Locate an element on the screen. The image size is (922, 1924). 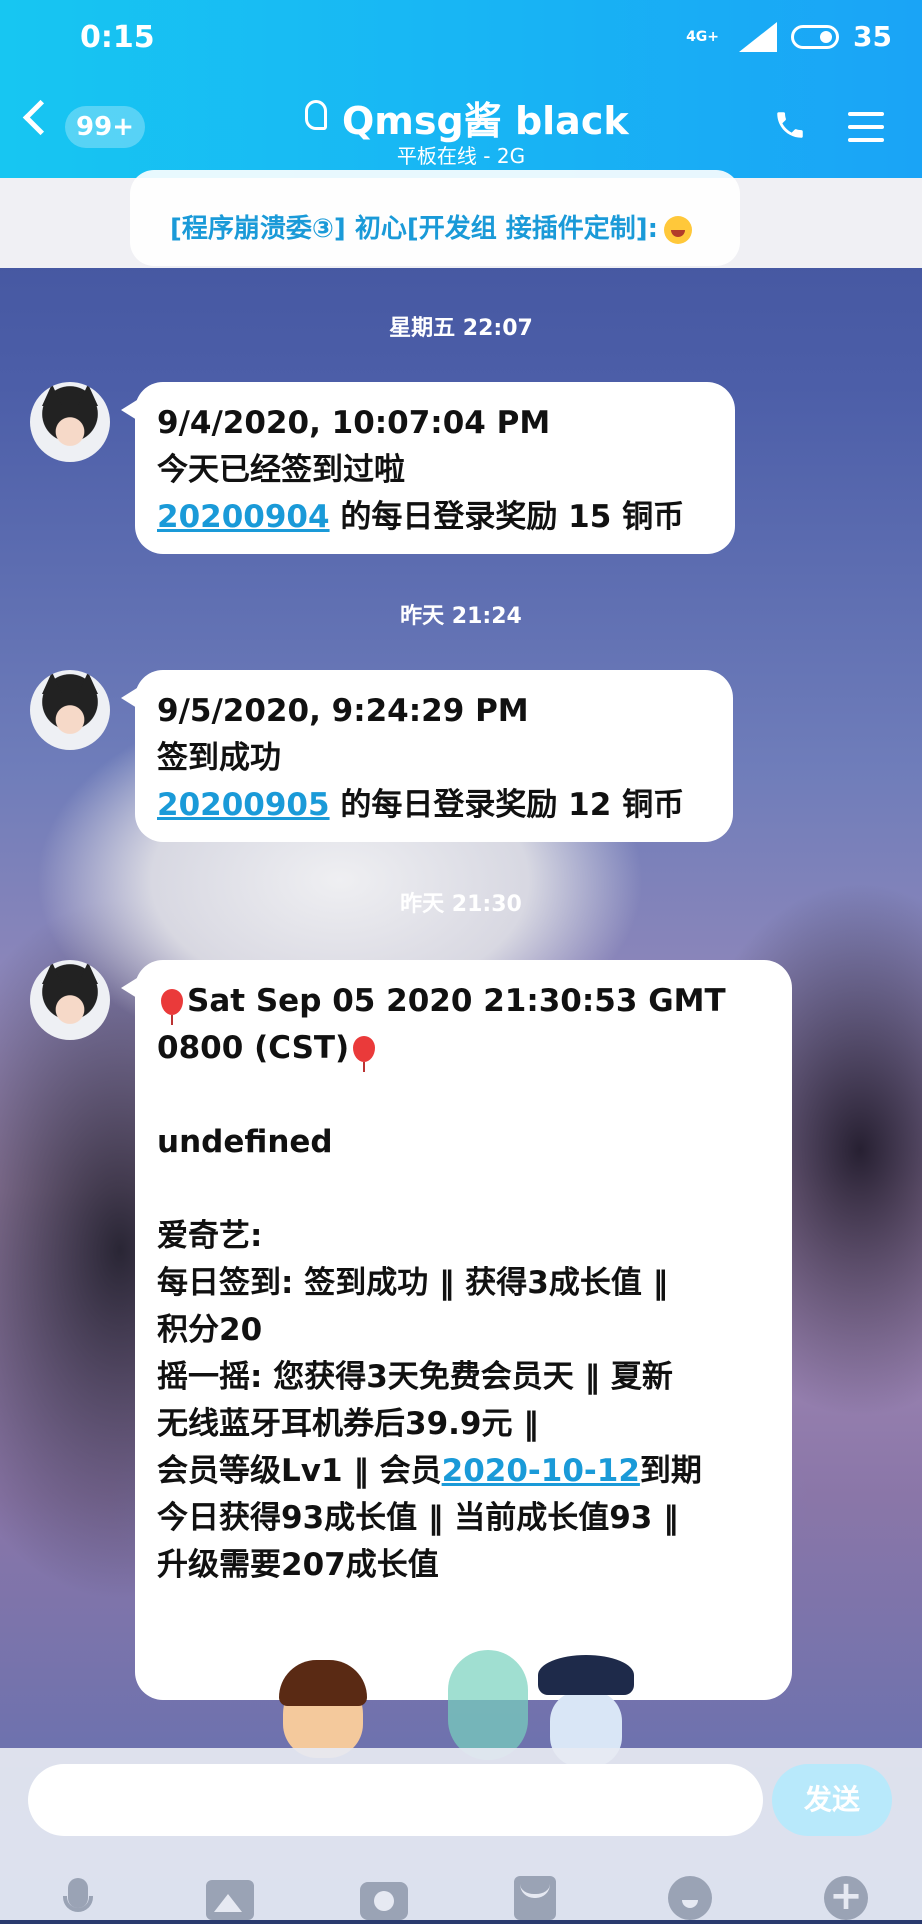
message-line: 无线蓝牙耳机券后39.9元 ‖ is located at coordinates (348, 1424).